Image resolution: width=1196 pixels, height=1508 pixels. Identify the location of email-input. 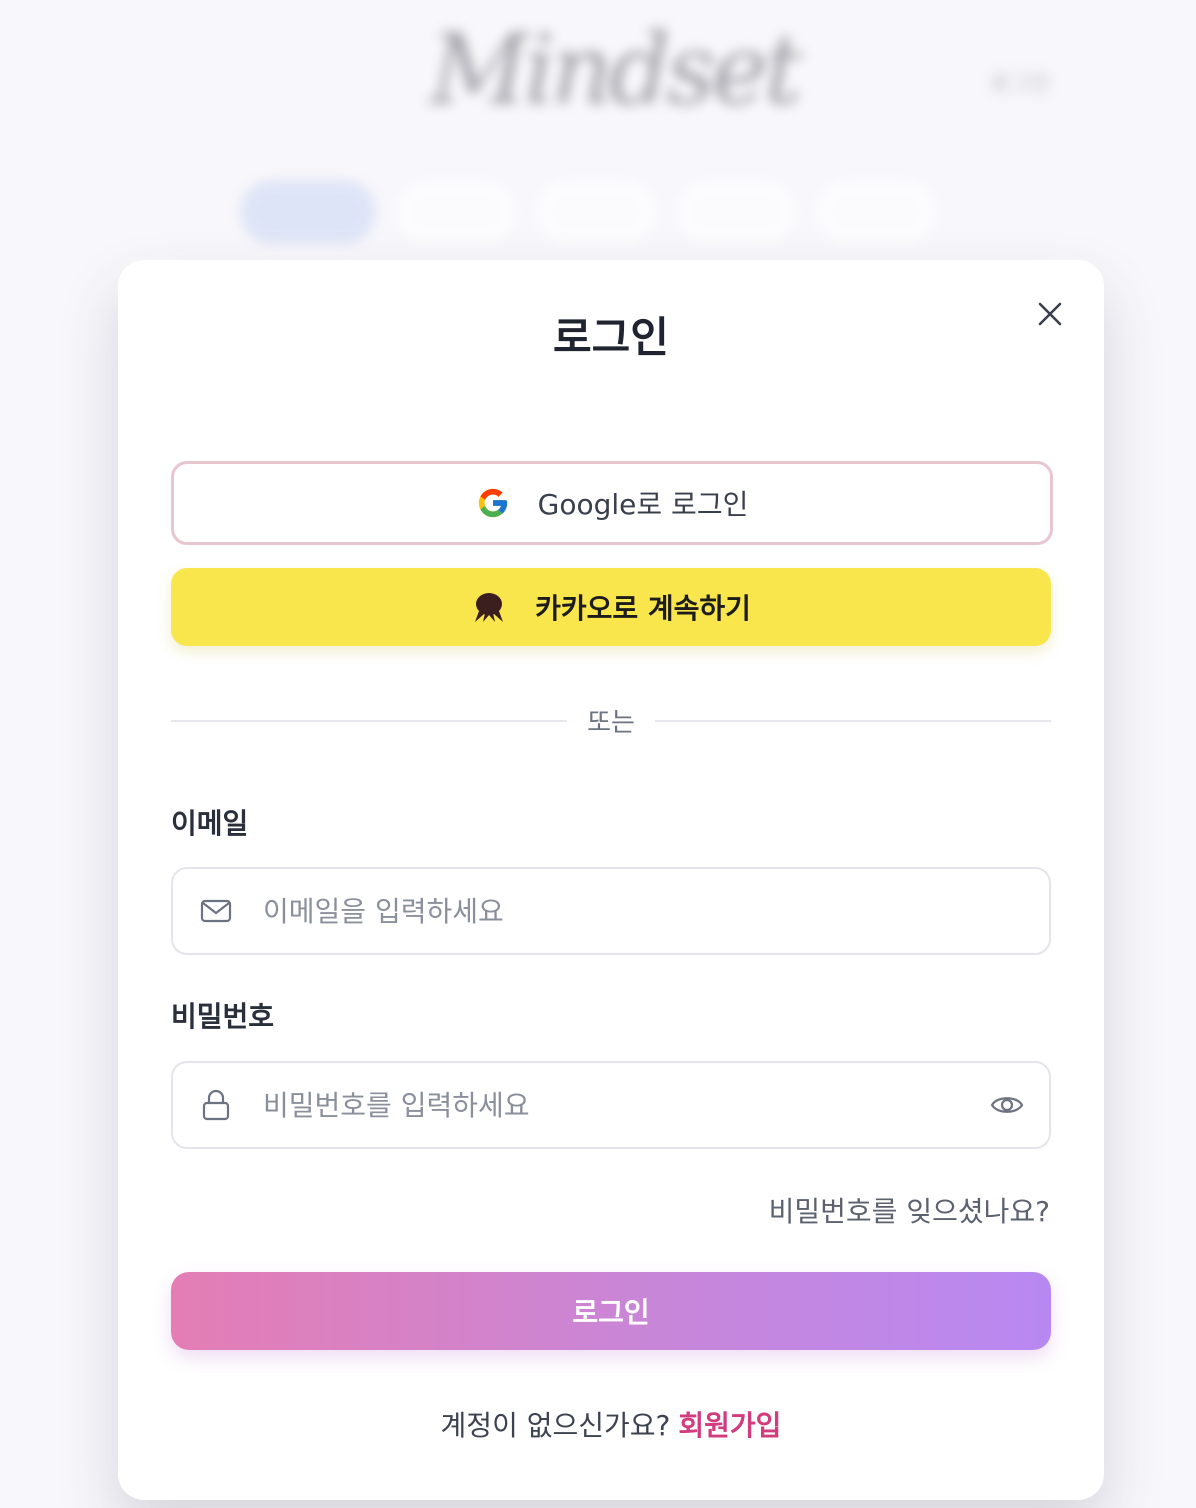
(613, 911).